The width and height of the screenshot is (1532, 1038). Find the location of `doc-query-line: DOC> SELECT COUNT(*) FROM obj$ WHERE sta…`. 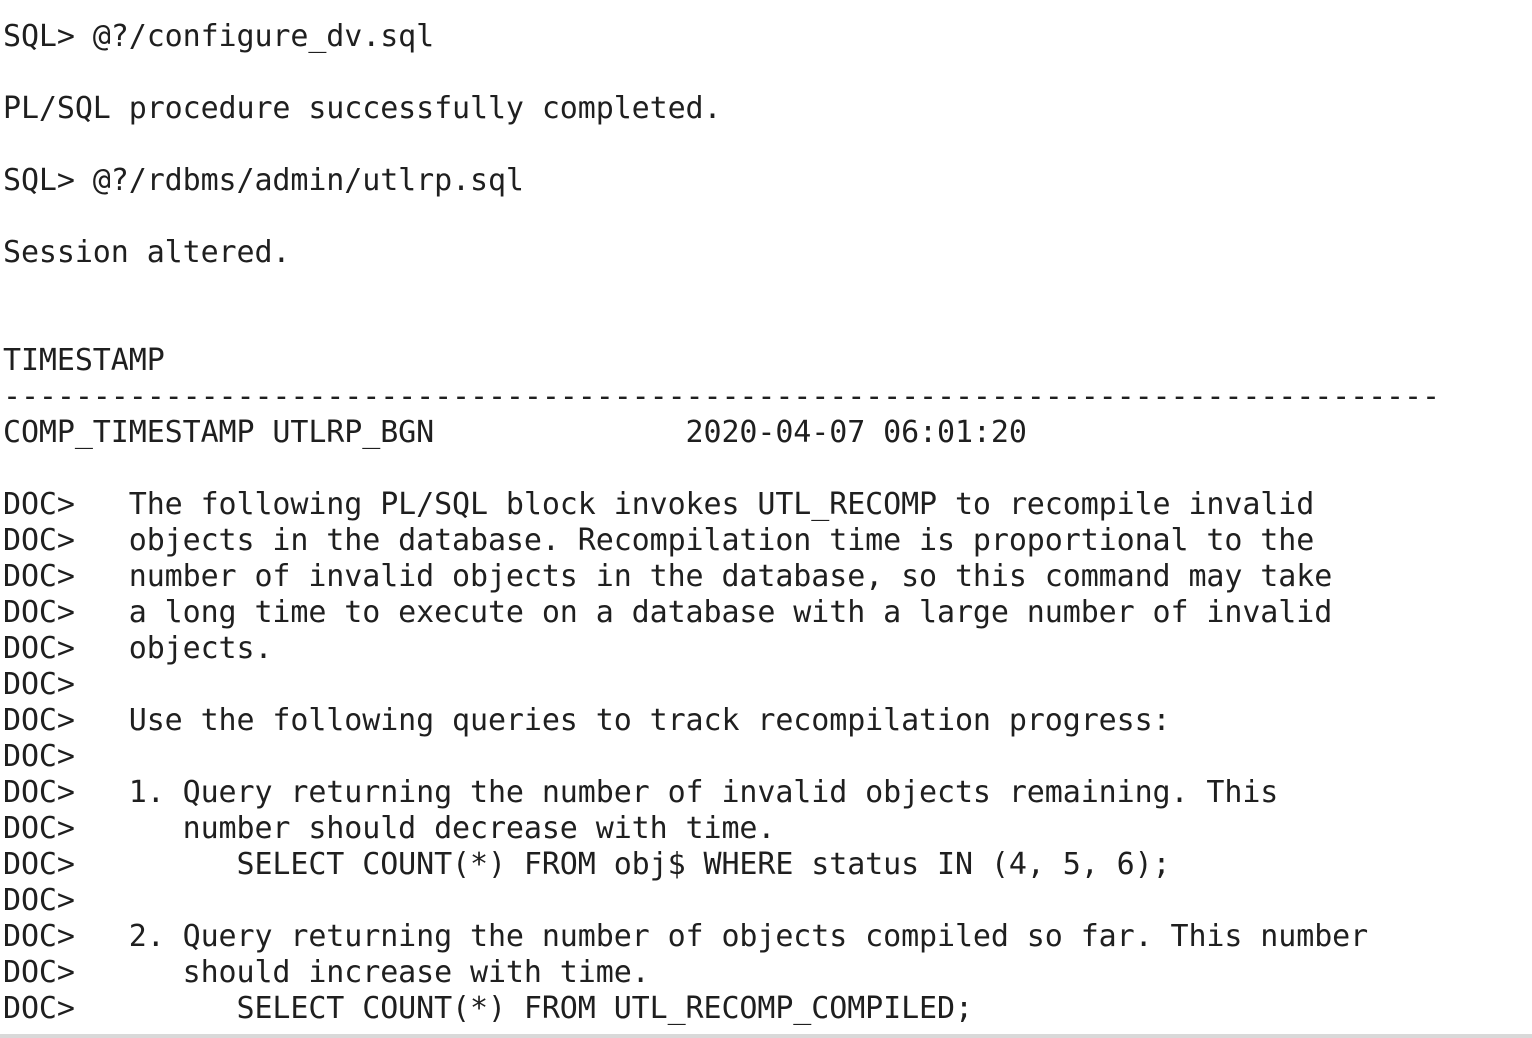

doc-query-line: DOC> SELECT COUNT(*) FROM obj$ WHERE sta… is located at coordinates (587, 864).